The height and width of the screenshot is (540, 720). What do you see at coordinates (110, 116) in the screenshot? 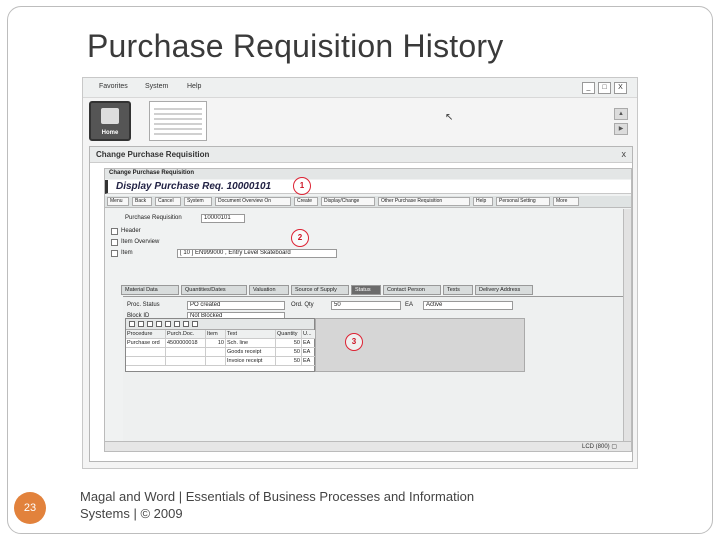
I see `home-icon` at bounding box center [110, 116].